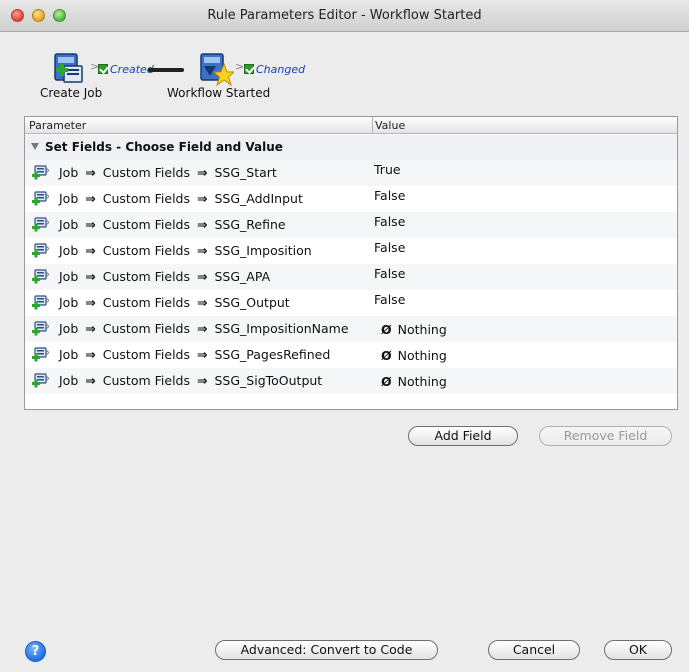  What do you see at coordinates (351, 303) in the screenshot?
I see `table-row: Job ⇒ Custom Fields ⇒ SSG_Output False` at bounding box center [351, 303].